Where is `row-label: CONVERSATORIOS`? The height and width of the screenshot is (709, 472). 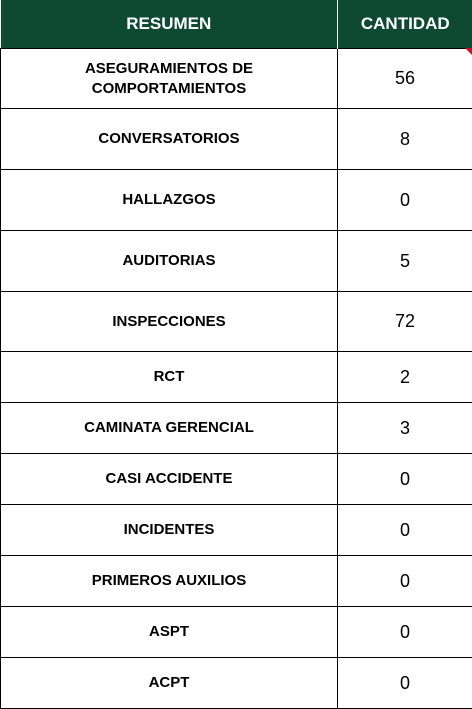 row-label: CONVERSATORIOS is located at coordinates (169, 139).